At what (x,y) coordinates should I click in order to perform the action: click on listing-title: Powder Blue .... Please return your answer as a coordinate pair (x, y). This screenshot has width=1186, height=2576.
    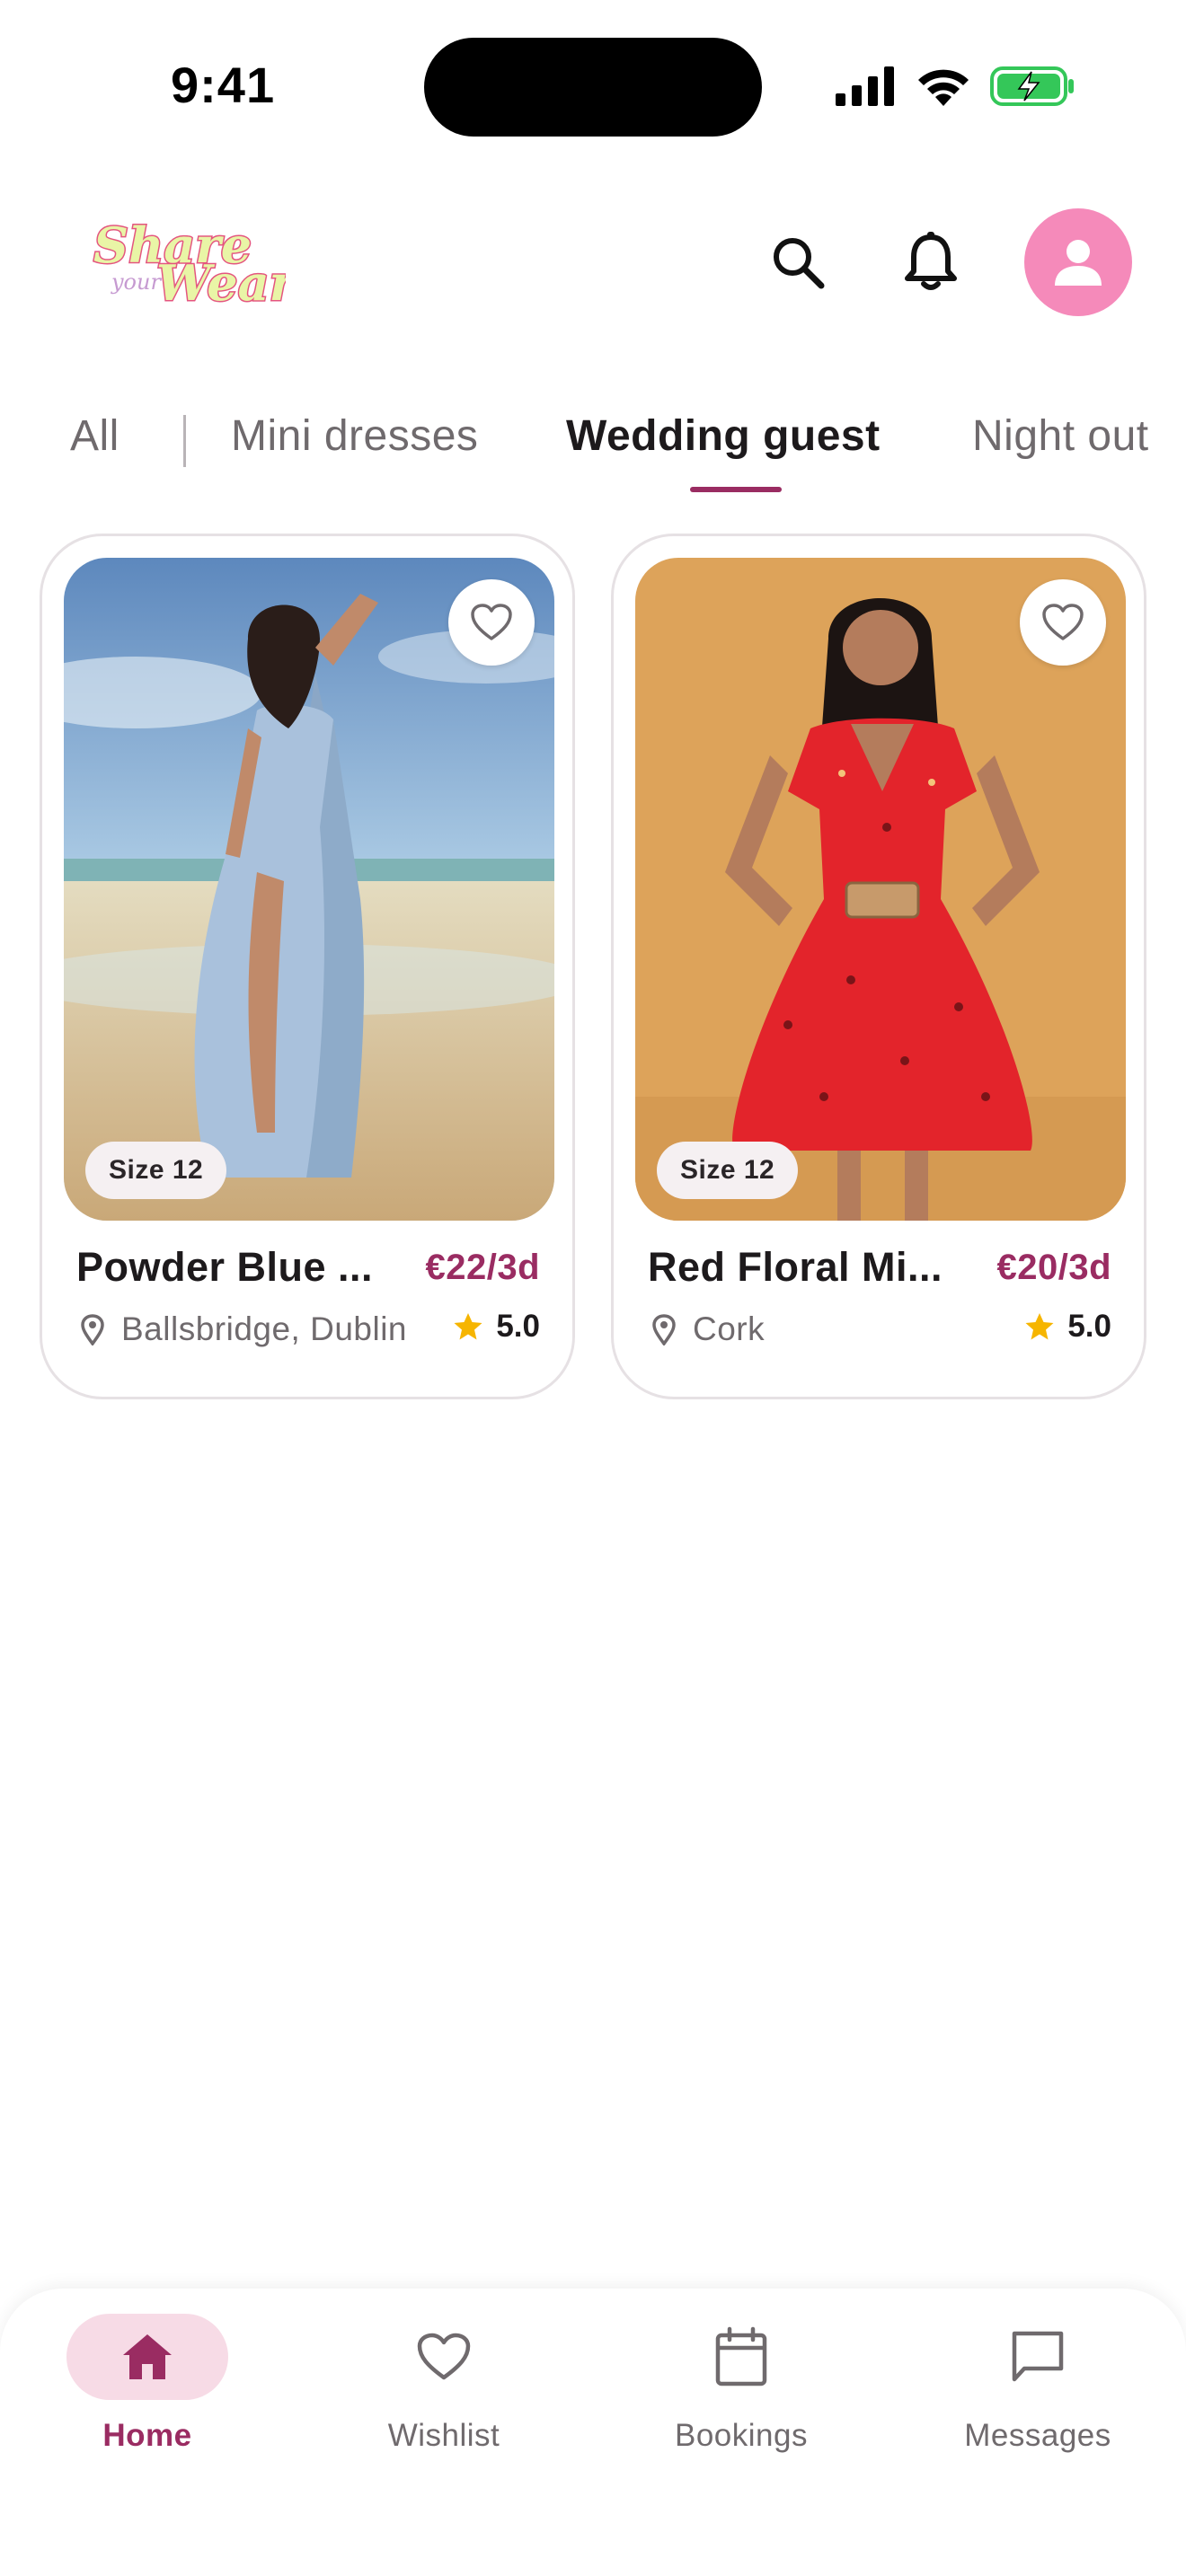
    Looking at the image, I should click on (225, 1267).